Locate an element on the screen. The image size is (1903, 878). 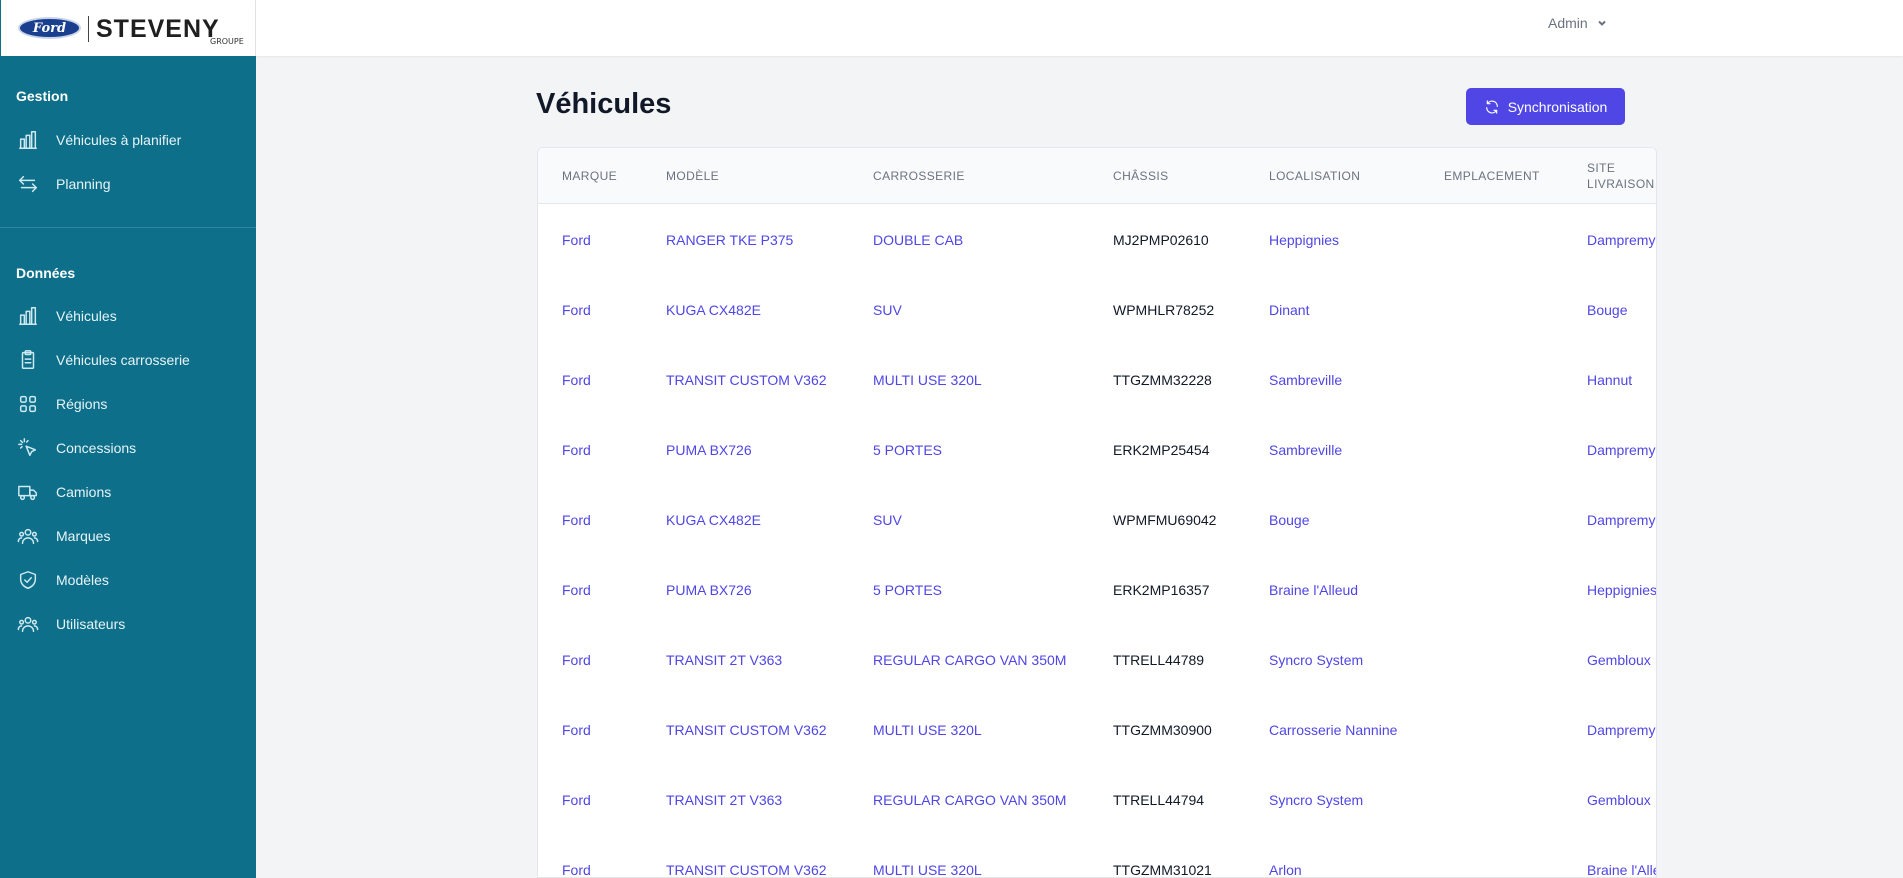
arrows-swap-icon is located at coordinates (28, 184).